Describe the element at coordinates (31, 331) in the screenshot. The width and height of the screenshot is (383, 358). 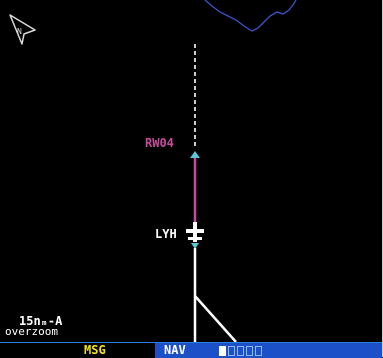
I see `scale-note: overzoom` at that location.